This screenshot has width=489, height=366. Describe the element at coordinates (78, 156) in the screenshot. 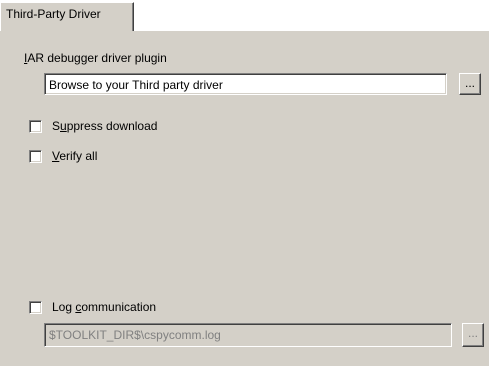

I see `verify-all-text: erify all` at that location.